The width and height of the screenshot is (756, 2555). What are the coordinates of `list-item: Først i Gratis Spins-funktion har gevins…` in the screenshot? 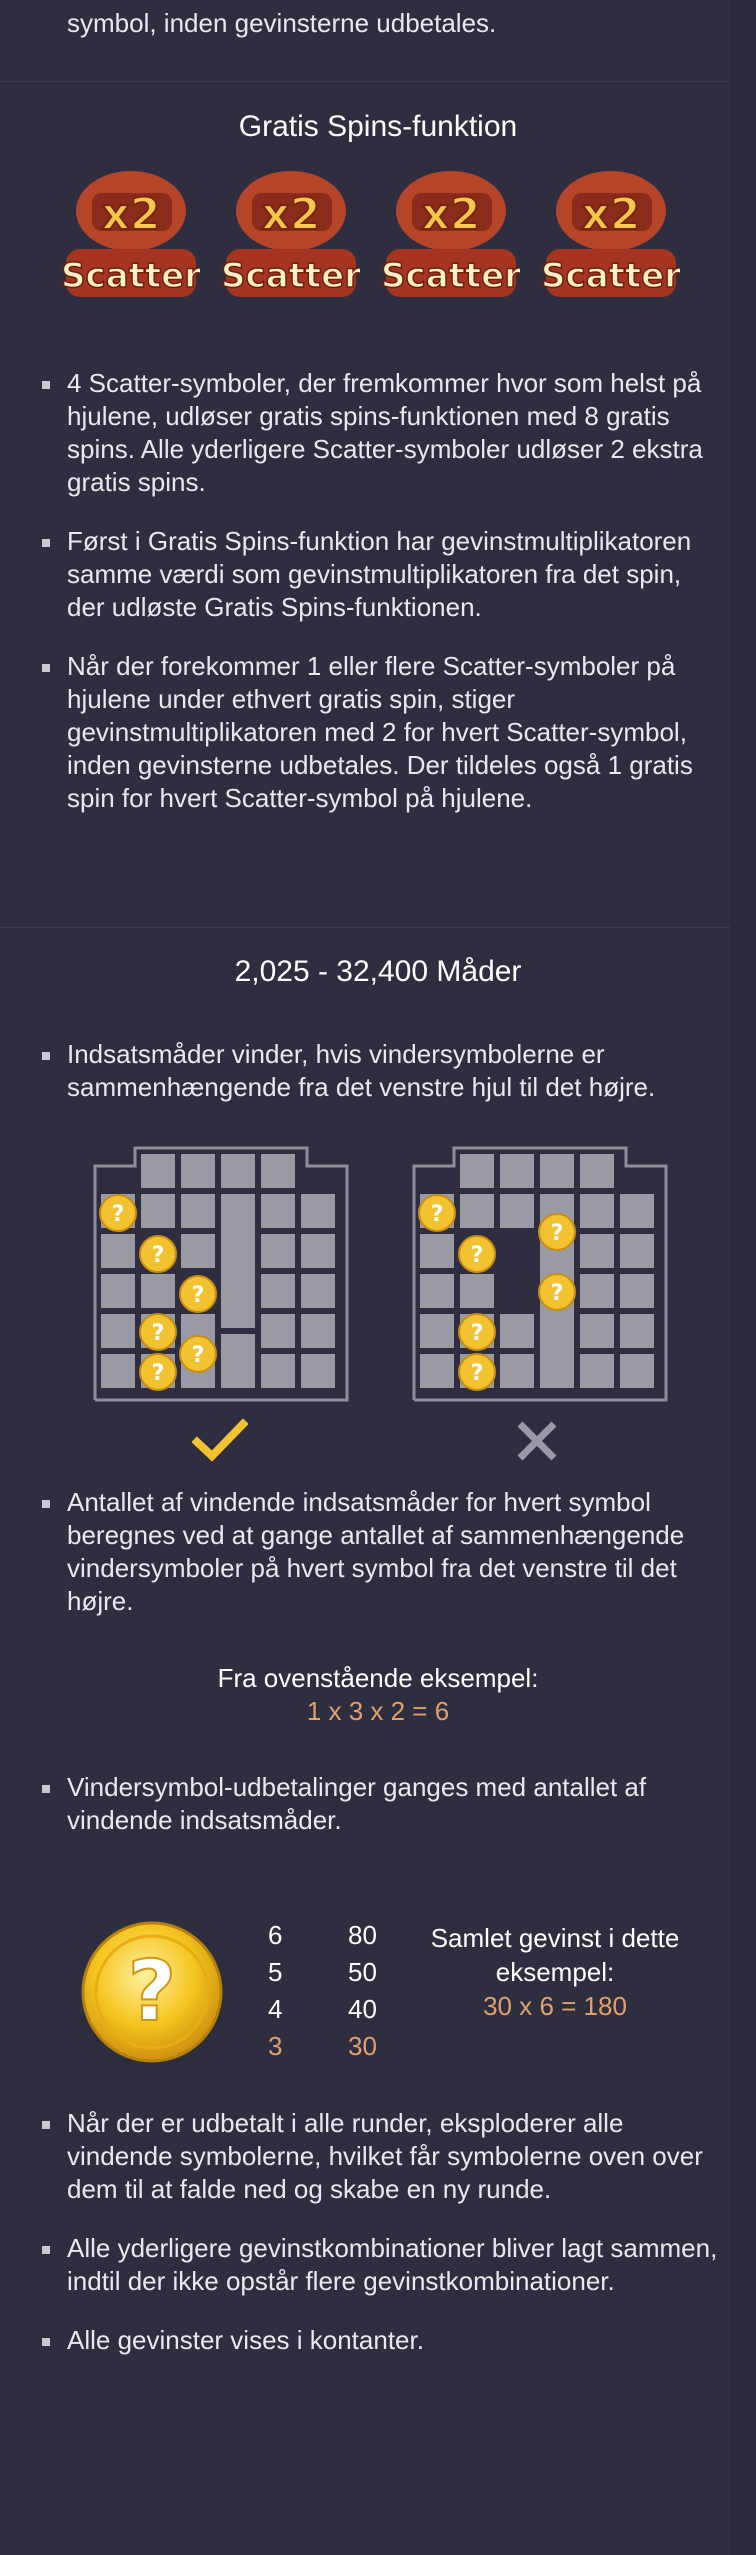 It's located at (380, 574).